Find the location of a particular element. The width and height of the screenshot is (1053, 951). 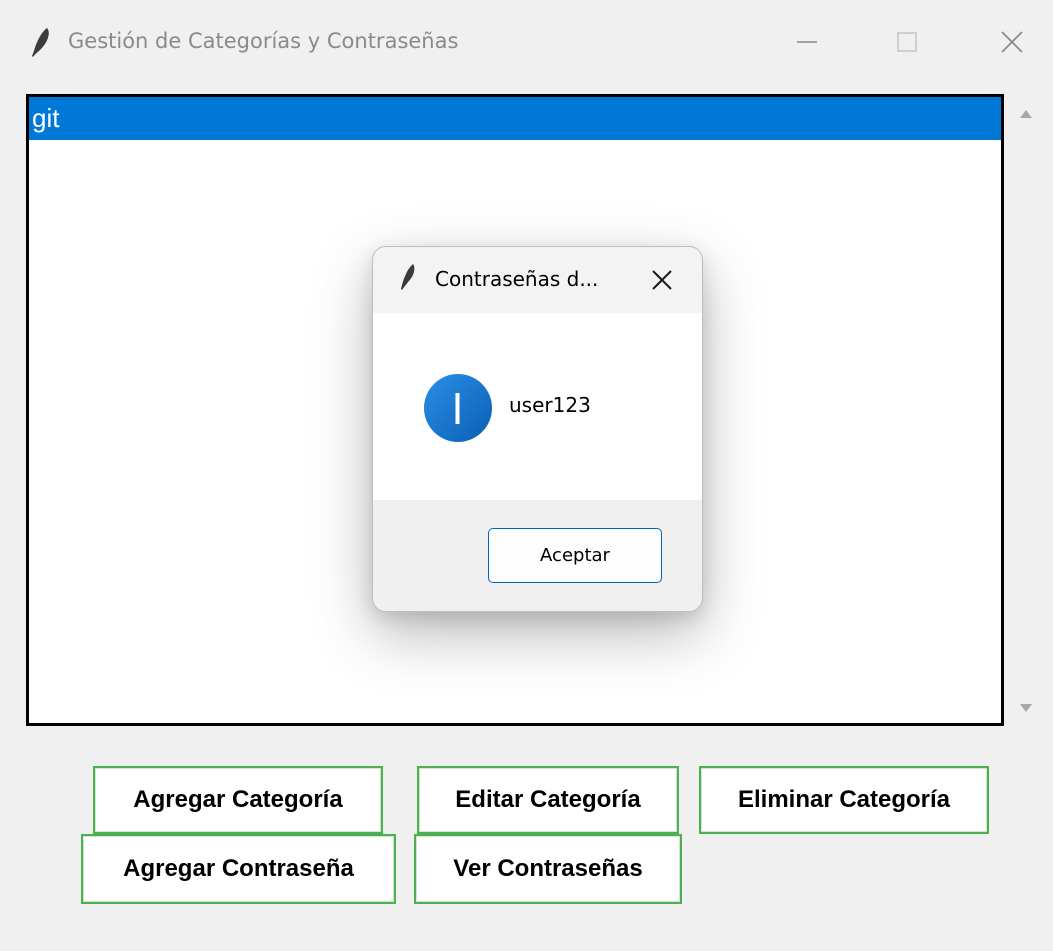

maximize-icon is located at coordinates (907, 42).